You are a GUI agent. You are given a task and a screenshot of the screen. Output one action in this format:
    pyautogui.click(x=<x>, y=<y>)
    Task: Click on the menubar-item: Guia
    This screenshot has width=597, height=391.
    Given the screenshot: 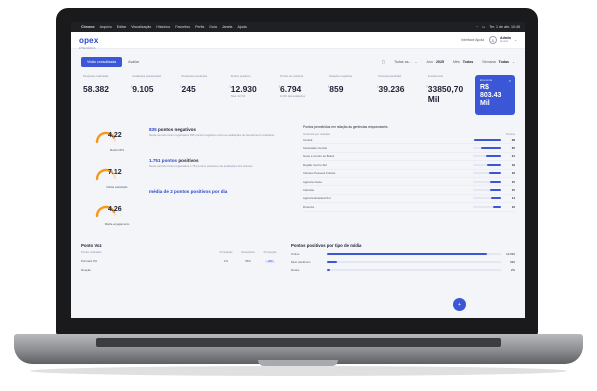 What is the action you would take?
    pyautogui.click(x=213, y=27)
    